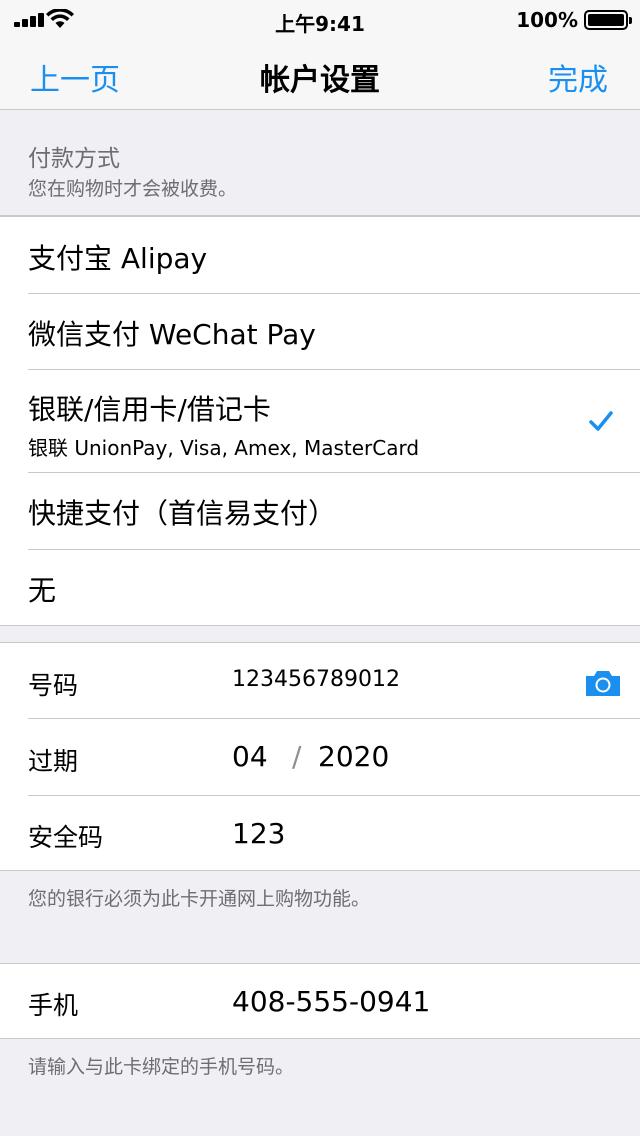 The width and height of the screenshot is (640, 1136). Describe the element at coordinates (133, 189) in the screenshot. I see `section-subtitle: 您在购物时才会被收费。` at that location.